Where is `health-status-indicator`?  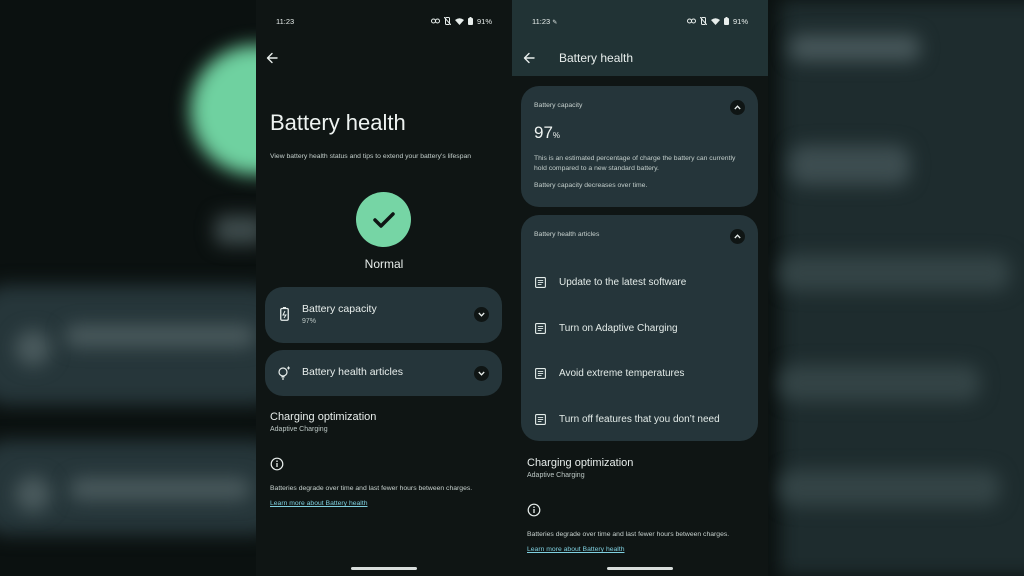 health-status-indicator is located at coordinates (383, 219).